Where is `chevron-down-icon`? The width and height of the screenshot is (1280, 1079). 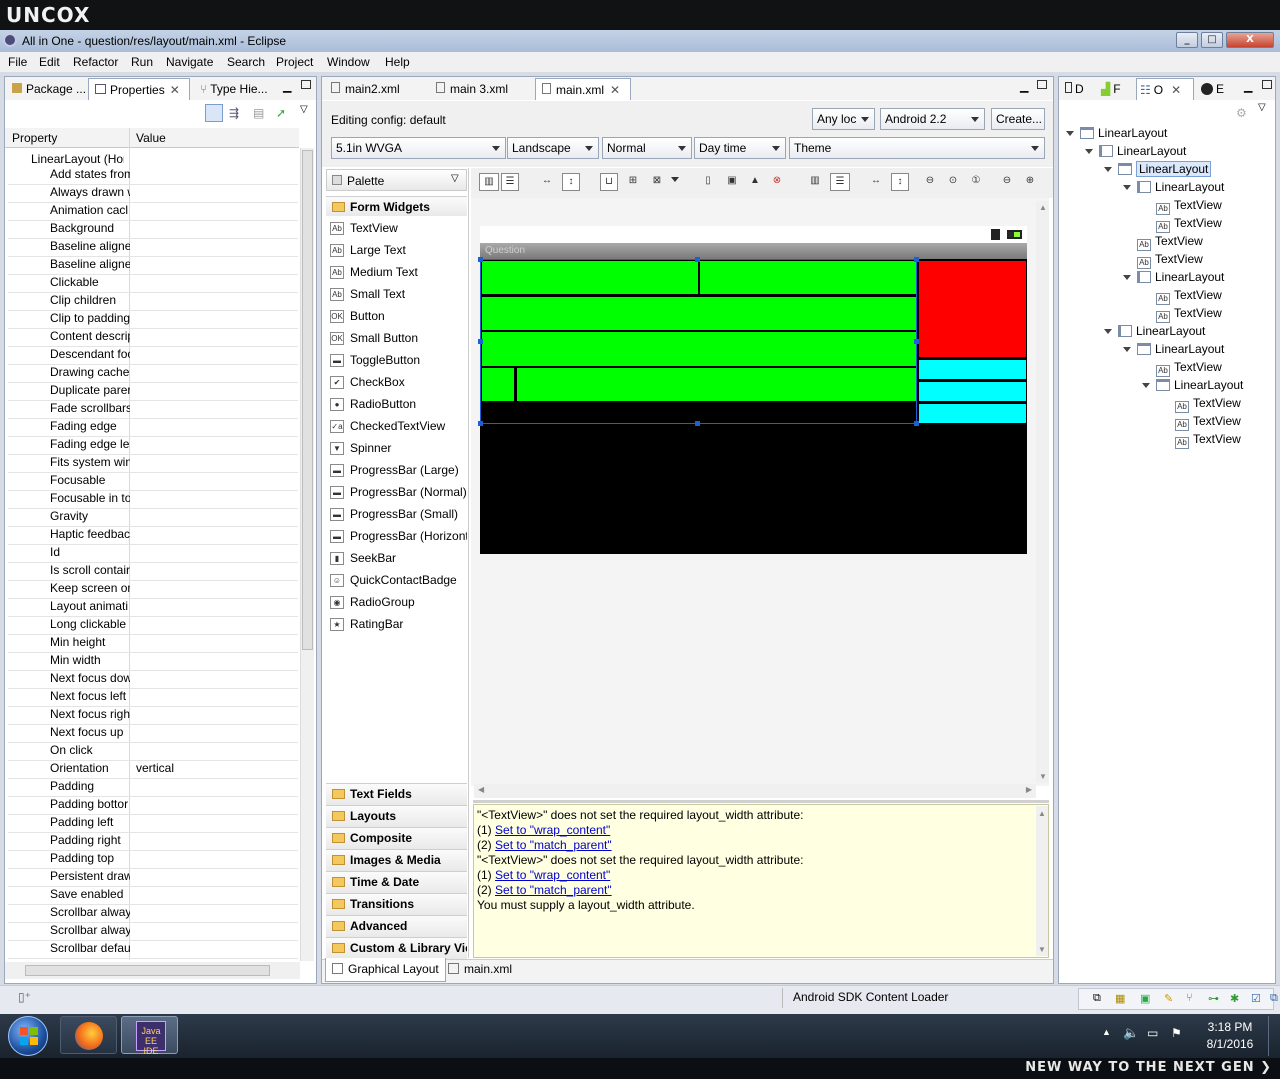
chevron-down-icon is located at coordinates (675, 179).